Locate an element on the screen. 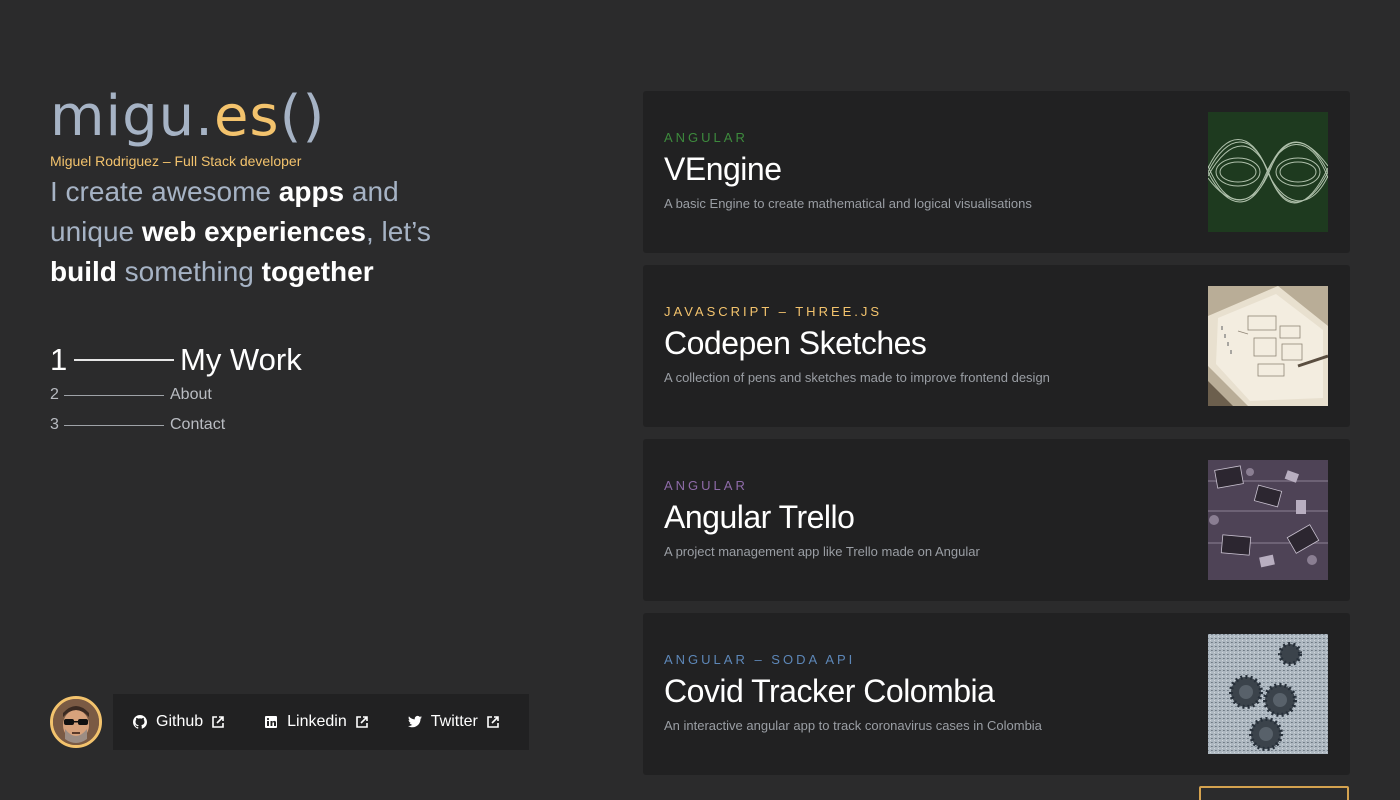 The image size is (1400, 800). twitter-label: Twitter is located at coordinates (454, 721).